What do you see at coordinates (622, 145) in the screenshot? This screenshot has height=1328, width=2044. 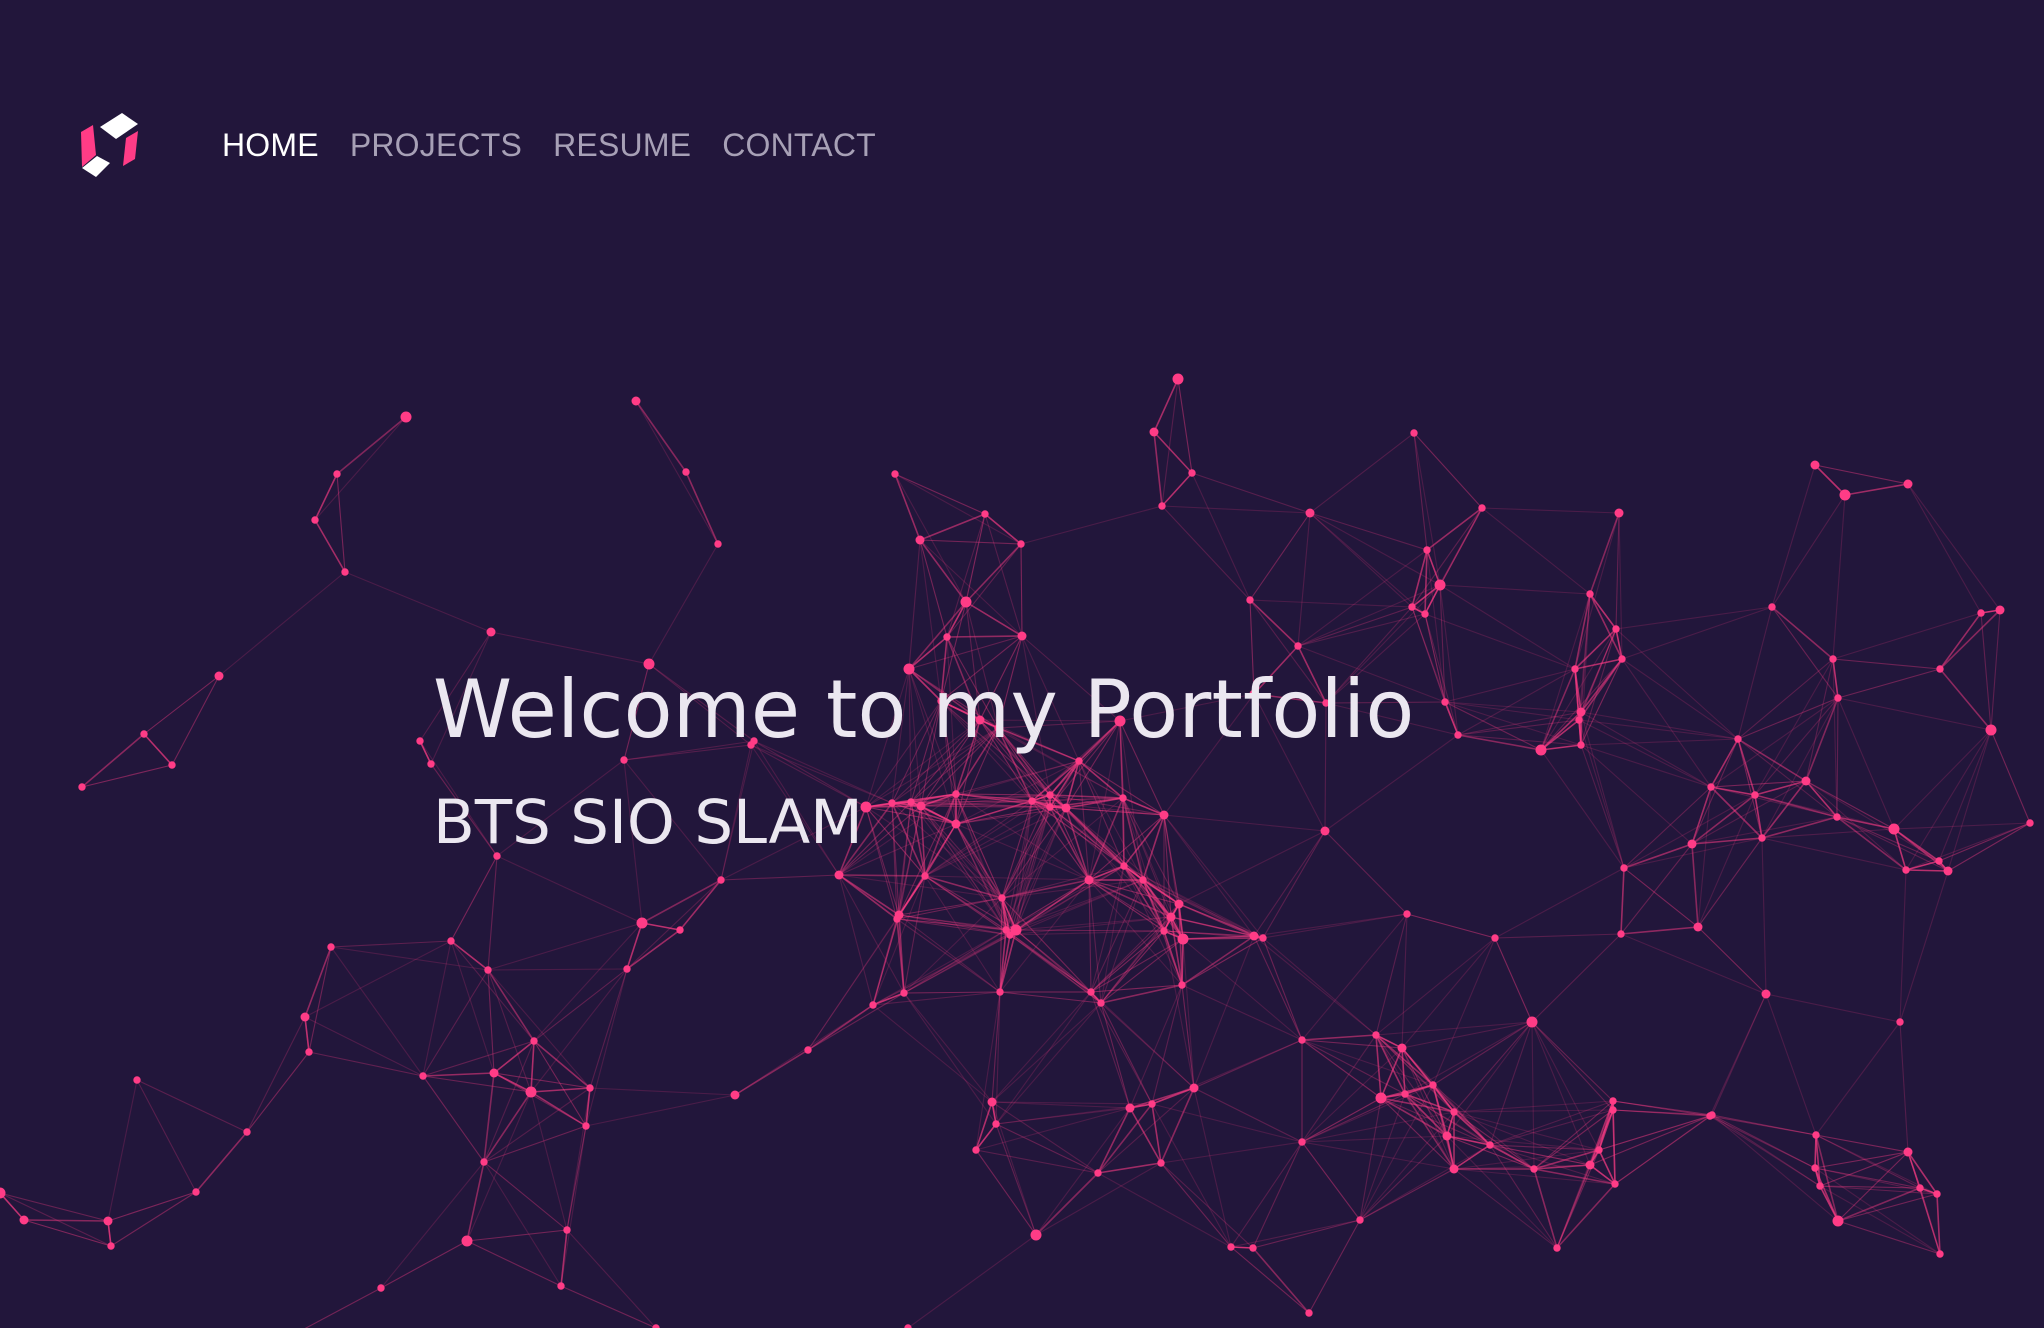 I see `nav-link-resume: RESUME` at bounding box center [622, 145].